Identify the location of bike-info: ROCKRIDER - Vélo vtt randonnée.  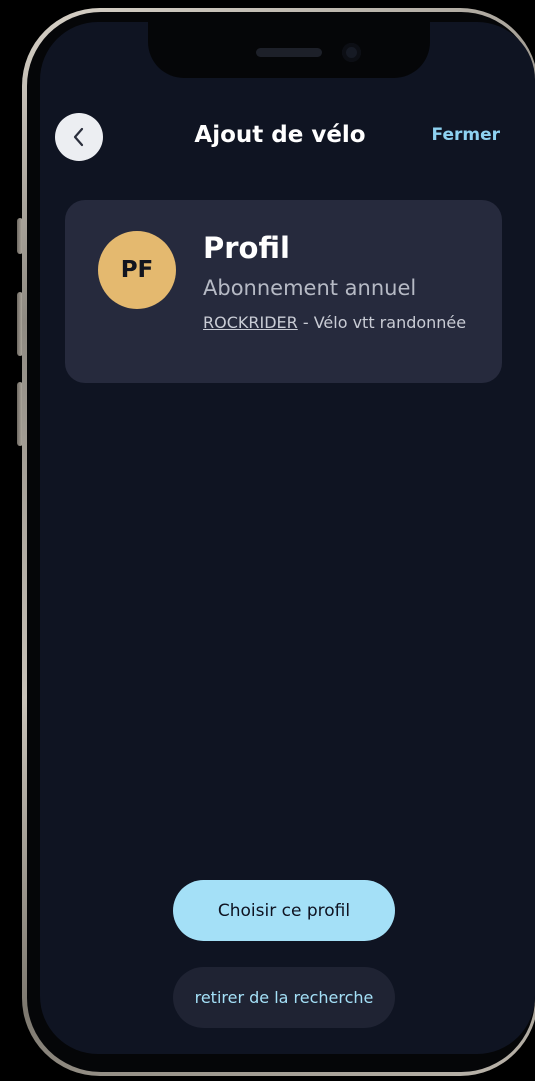
(349, 322).